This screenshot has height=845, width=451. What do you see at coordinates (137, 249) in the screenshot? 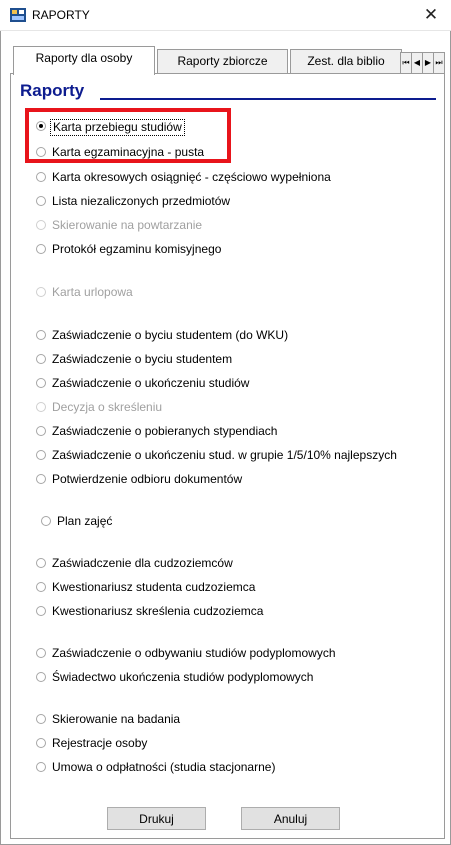
I see `report-option-label: Protokół egzaminu komisyjnego` at bounding box center [137, 249].